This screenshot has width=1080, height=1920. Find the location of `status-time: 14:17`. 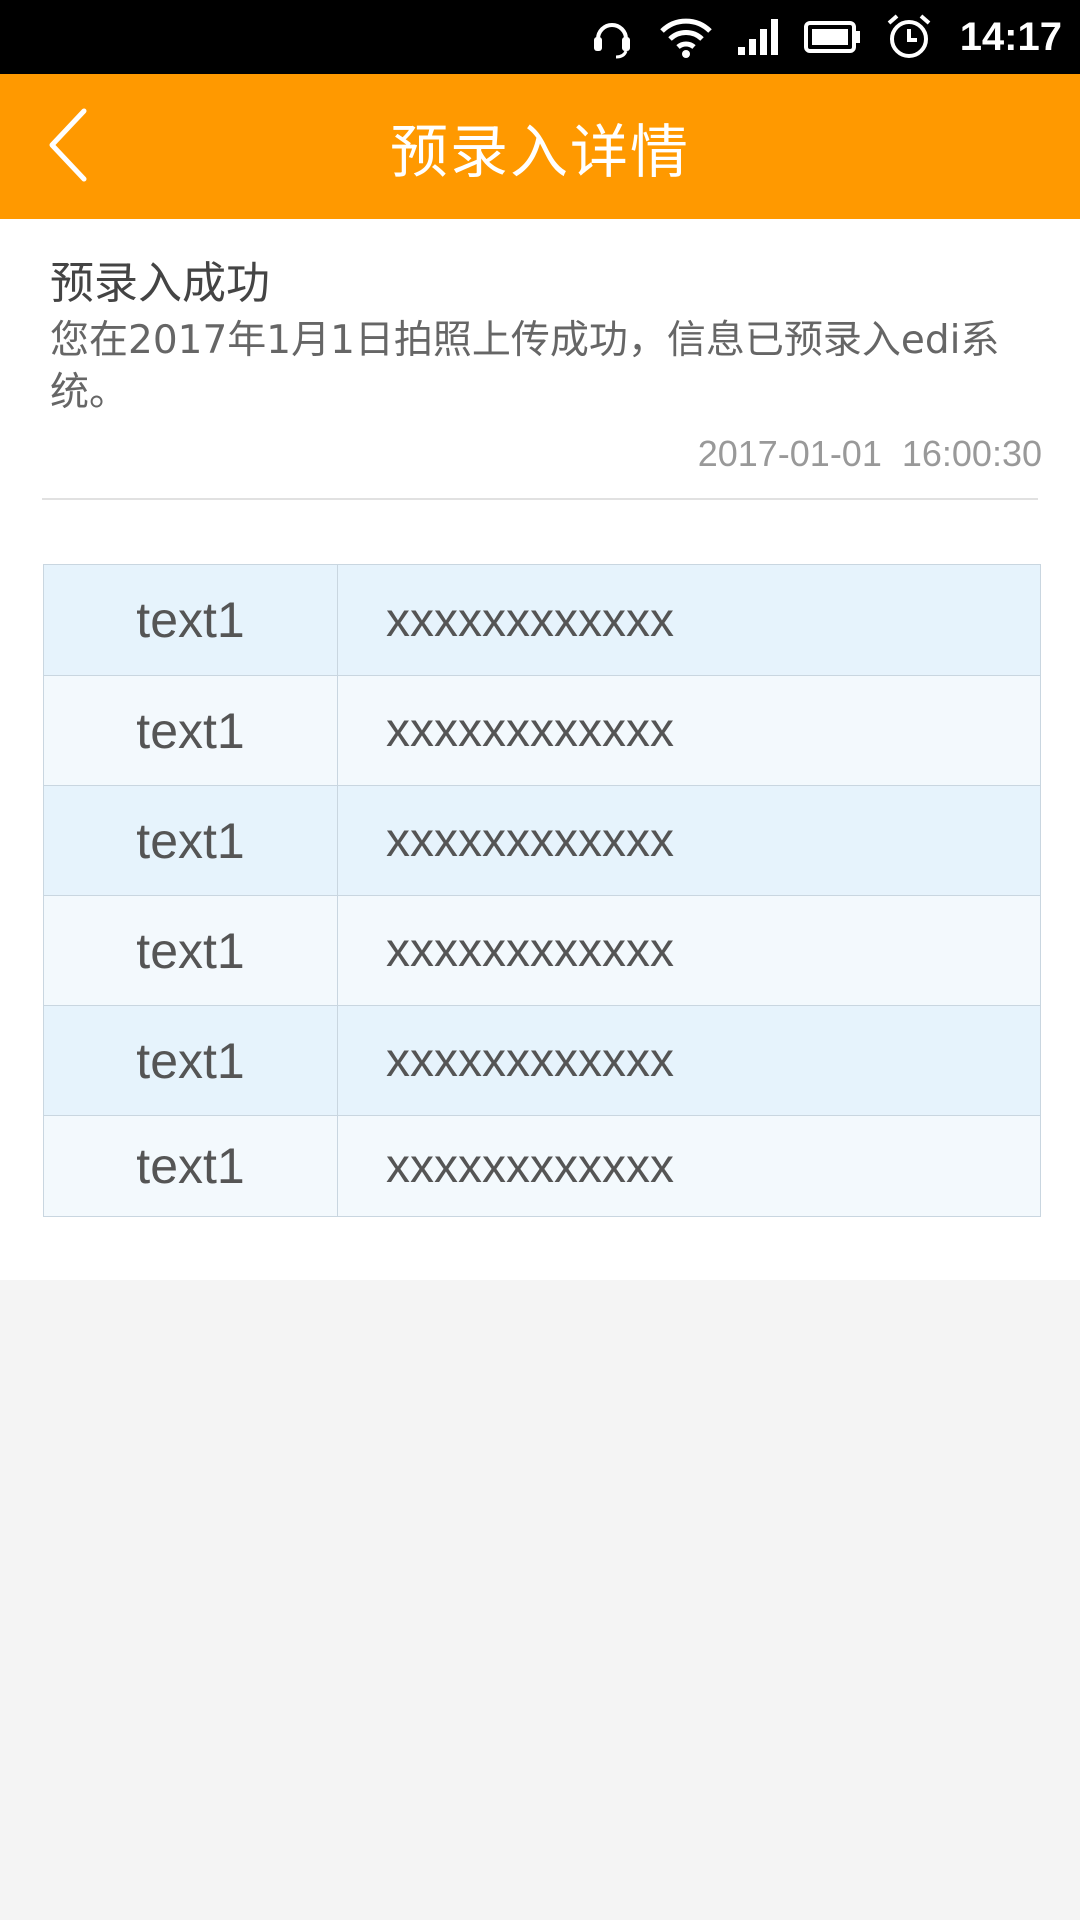

status-time: 14:17 is located at coordinates (1010, 36).